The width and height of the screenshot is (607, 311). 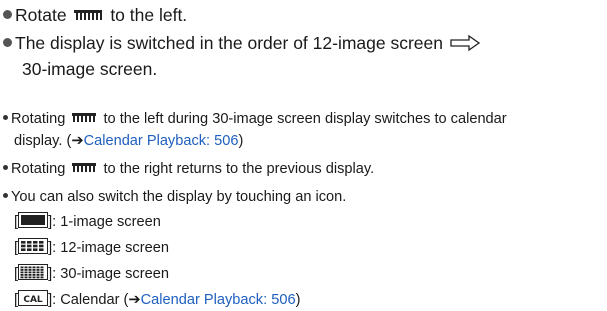 I want to click on icon-item-30-image: [ ]: 30-image screen, so click(x=91, y=274).